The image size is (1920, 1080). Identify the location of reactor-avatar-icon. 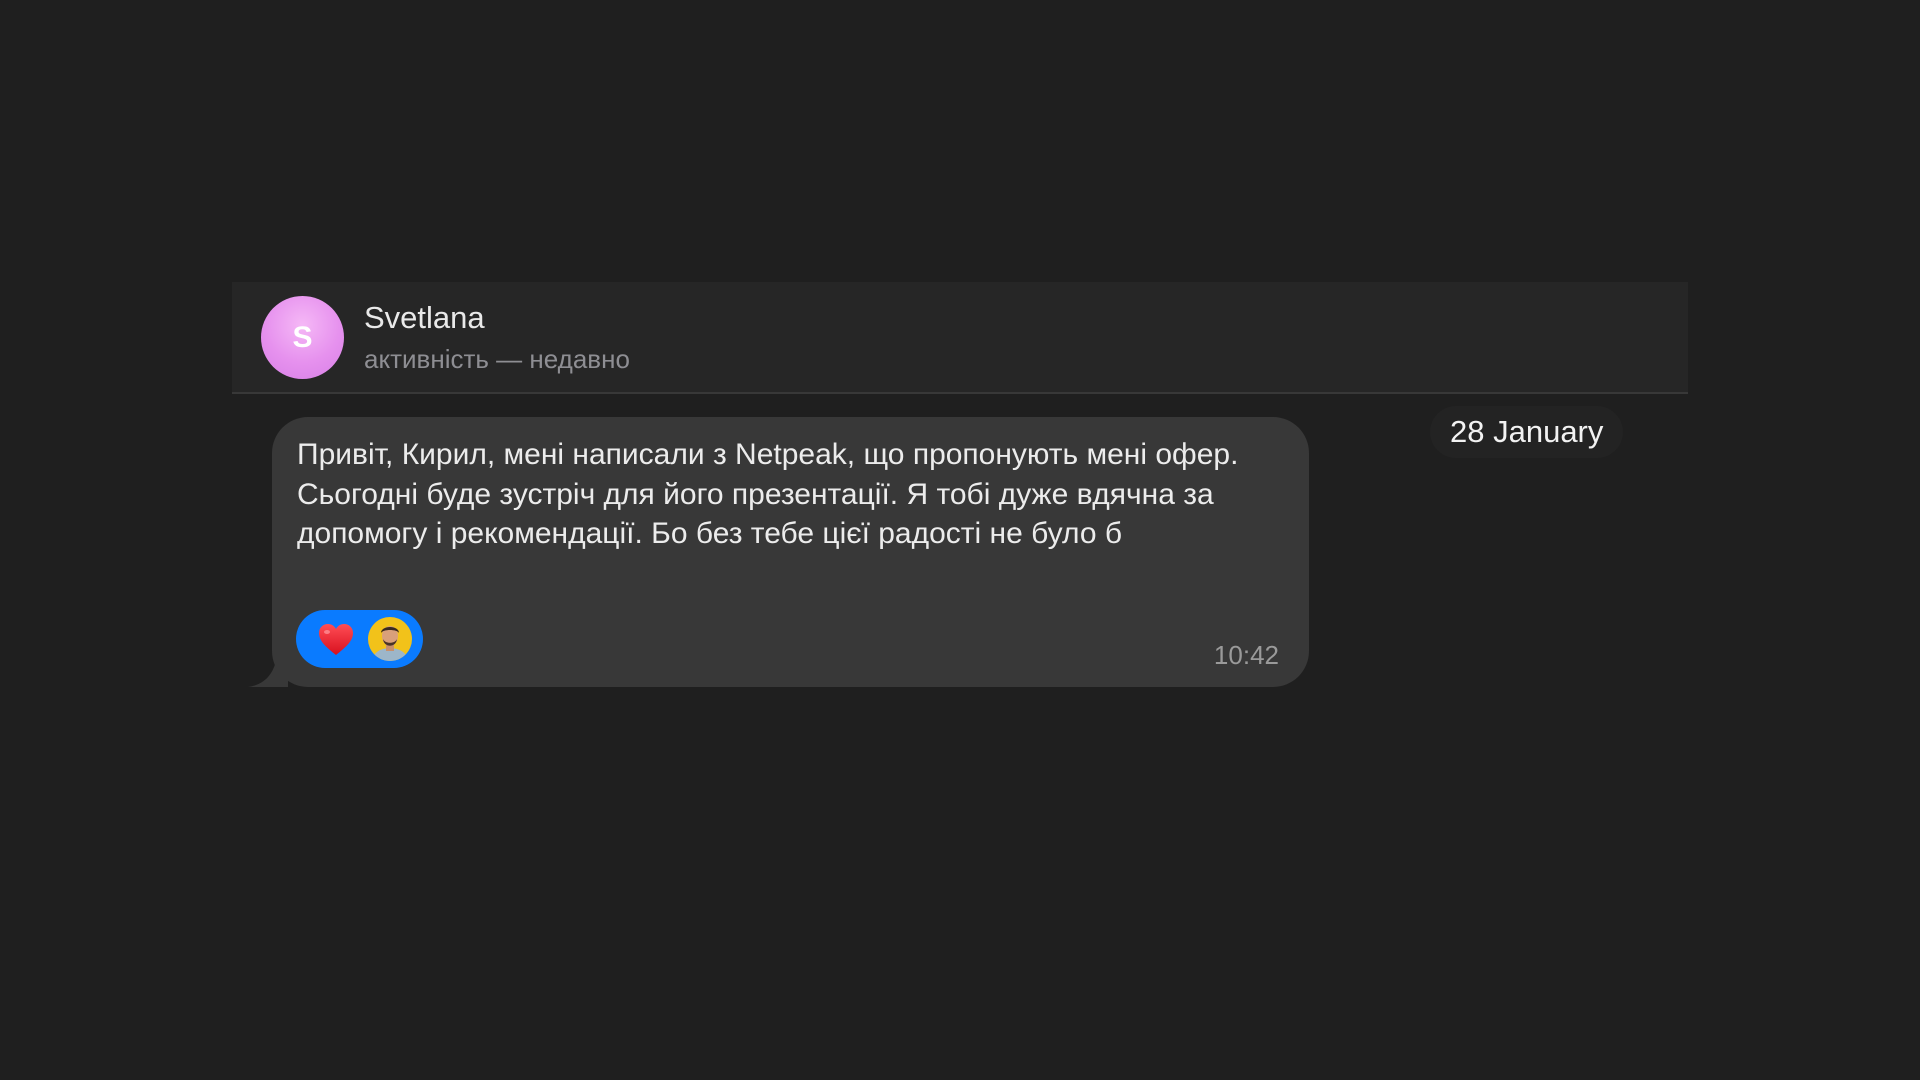
(390, 639).